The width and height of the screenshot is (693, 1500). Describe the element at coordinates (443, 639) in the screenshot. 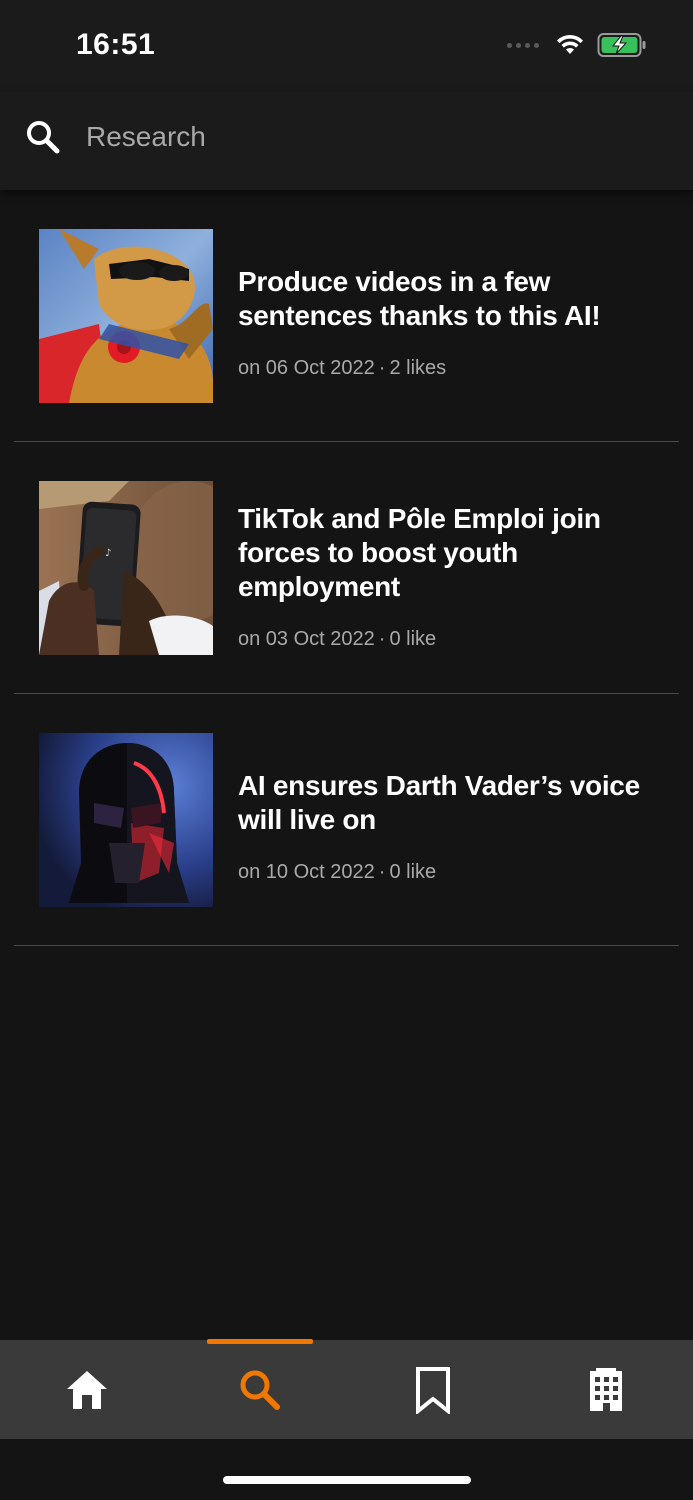

I see `article-meta: on 03 Oct 2022 · 0 like` at that location.